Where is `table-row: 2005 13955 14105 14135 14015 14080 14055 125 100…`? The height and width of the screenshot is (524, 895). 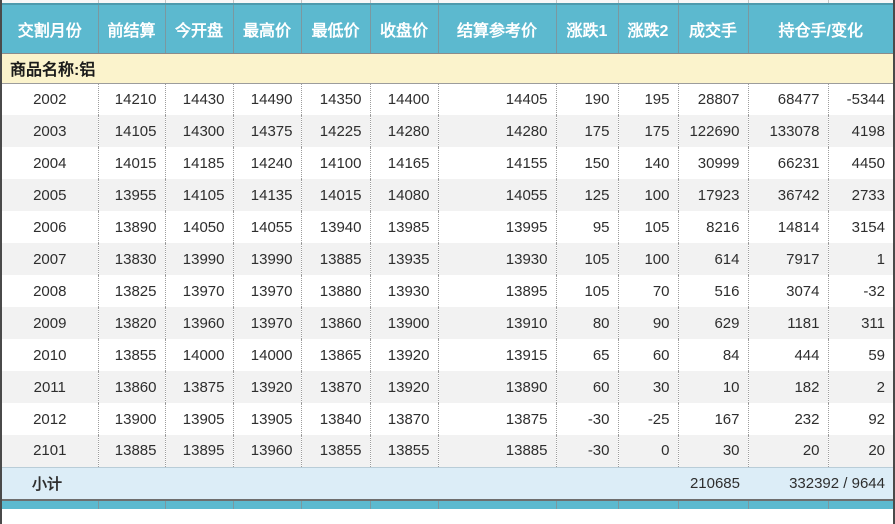 table-row: 2005 13955 14105 14135 14015 14080 14055 125 100… is located at coordinates (447, 195).